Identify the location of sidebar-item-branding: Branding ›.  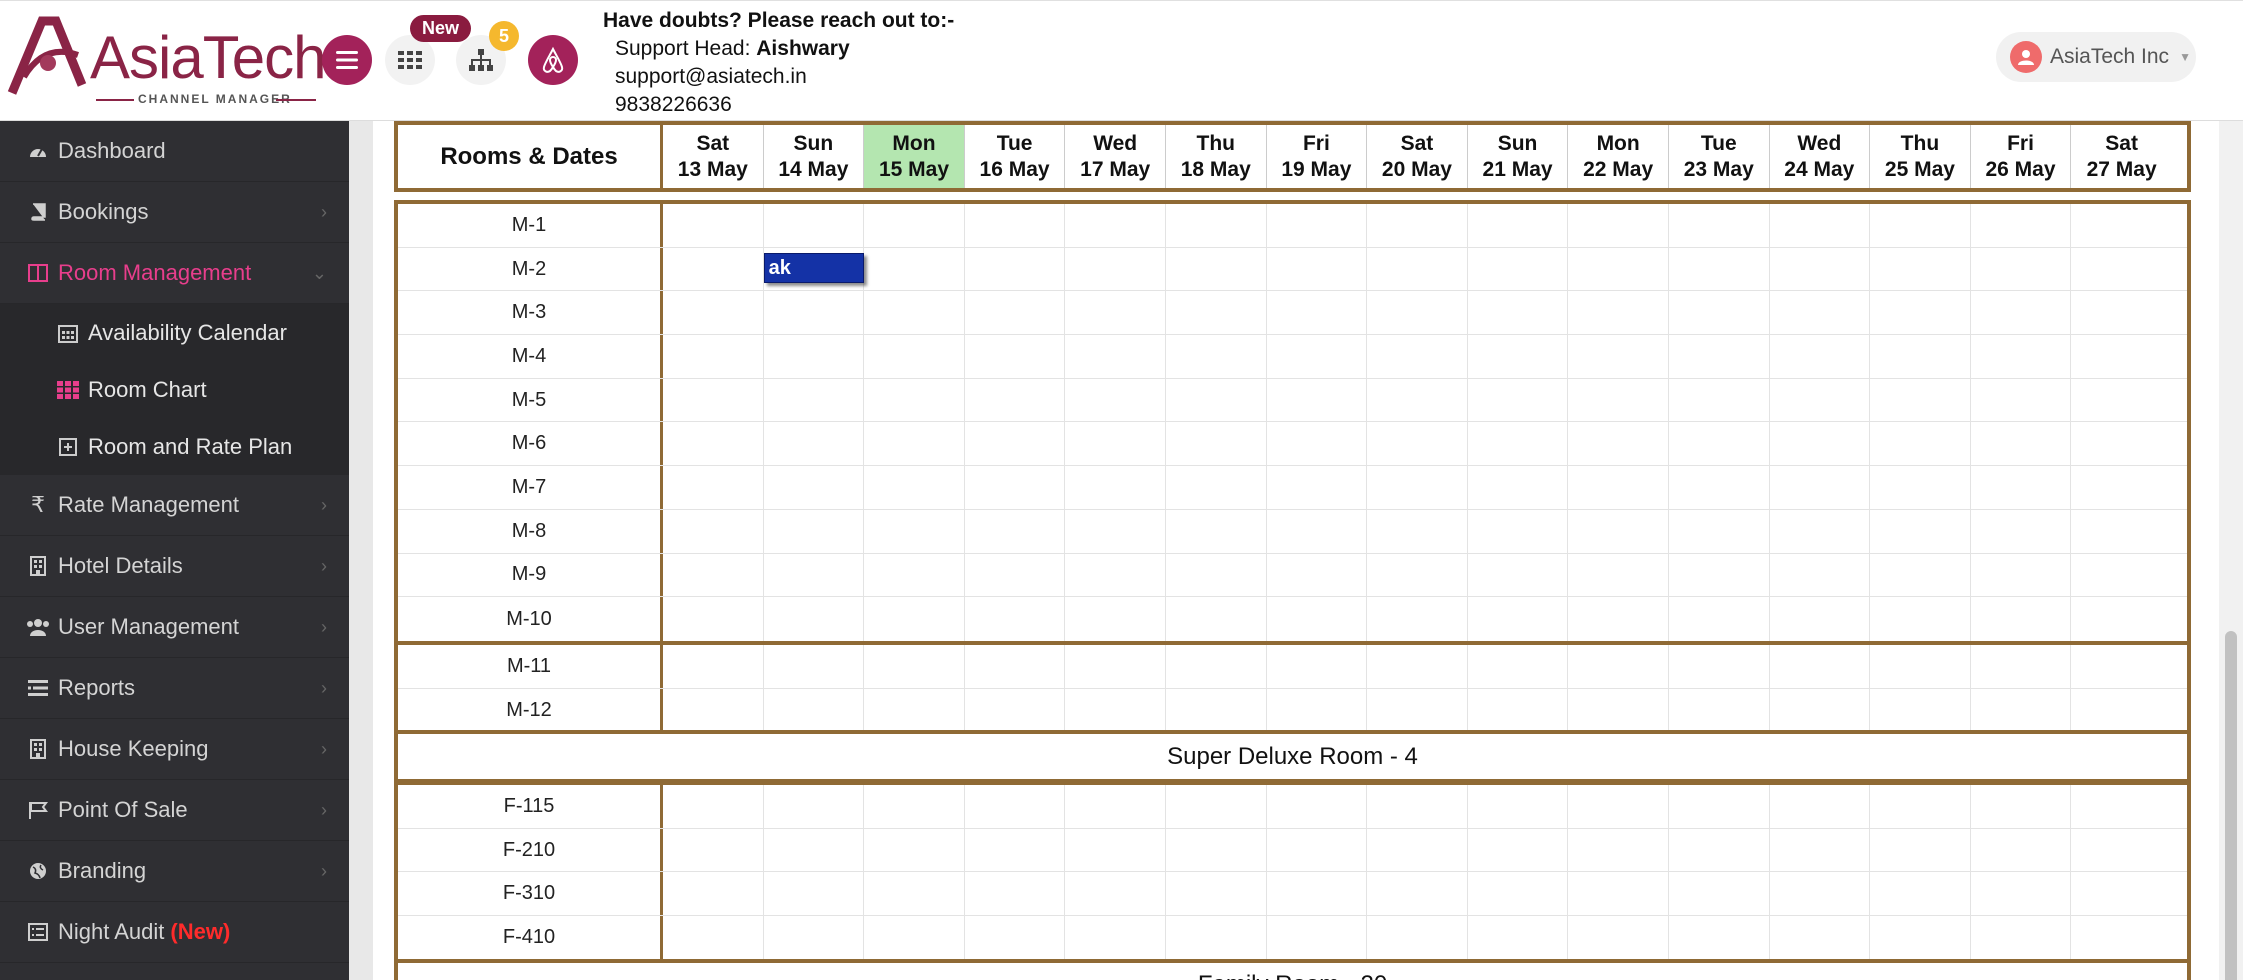
(174, 871).